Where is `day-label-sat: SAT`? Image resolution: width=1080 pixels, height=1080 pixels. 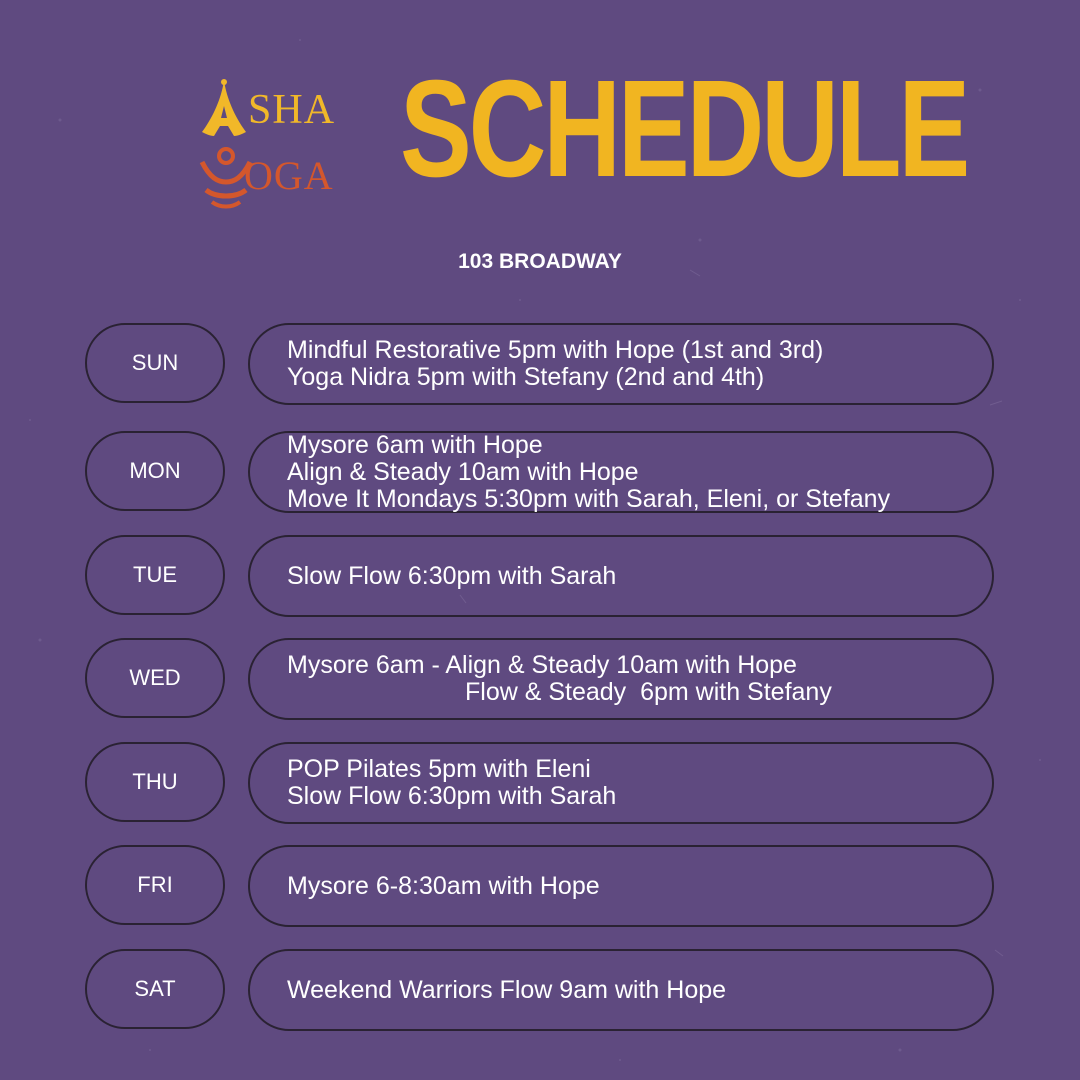
day-label-sat: SAT is located at coordinates (155, 989).